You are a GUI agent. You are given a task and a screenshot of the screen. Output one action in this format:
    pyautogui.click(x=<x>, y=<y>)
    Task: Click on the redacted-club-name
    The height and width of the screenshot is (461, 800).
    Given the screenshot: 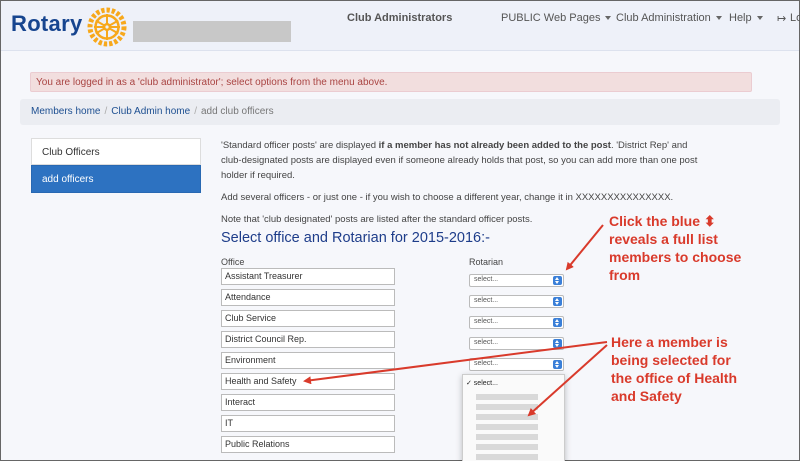 What is the action you would take?
    pyautogui.click(x=212, y=31)
    